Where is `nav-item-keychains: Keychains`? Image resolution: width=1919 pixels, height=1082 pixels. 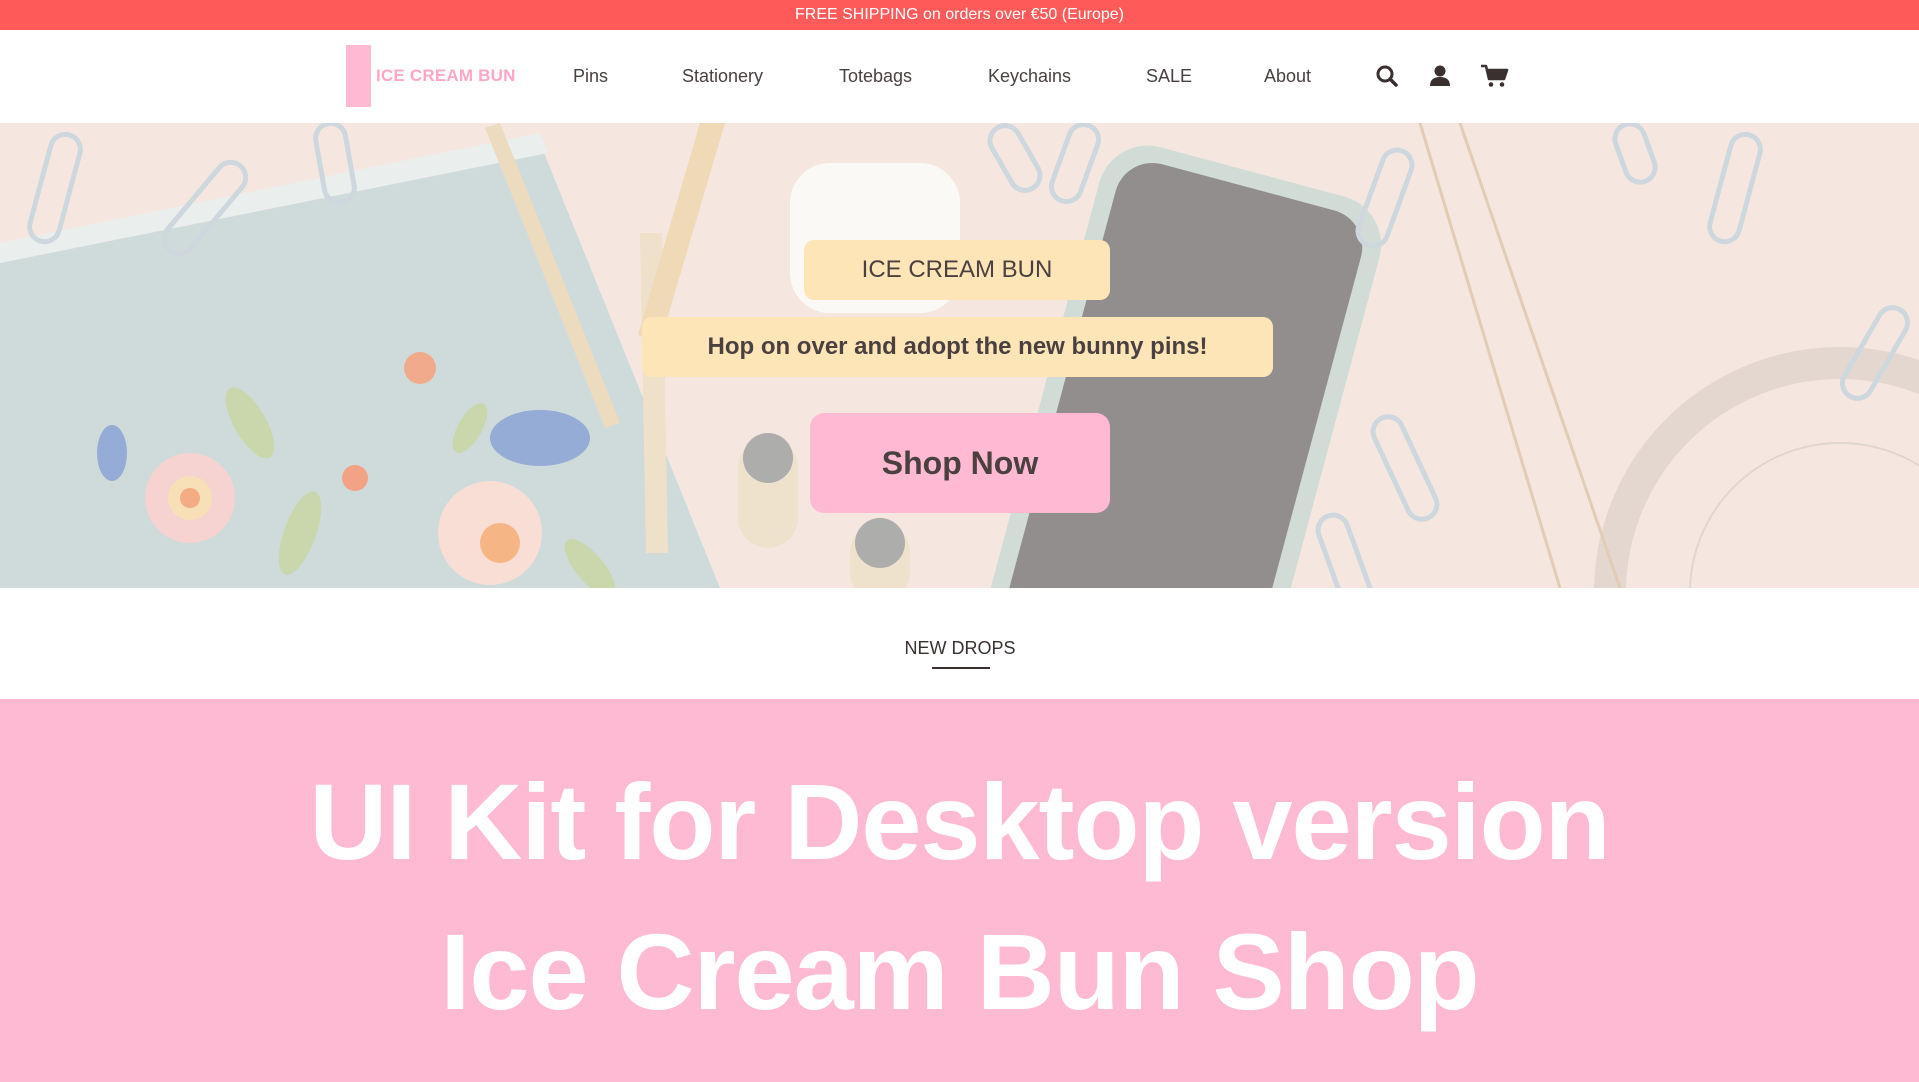
nav-item-keychains: Keychains is located at coordinates (1029, 76).